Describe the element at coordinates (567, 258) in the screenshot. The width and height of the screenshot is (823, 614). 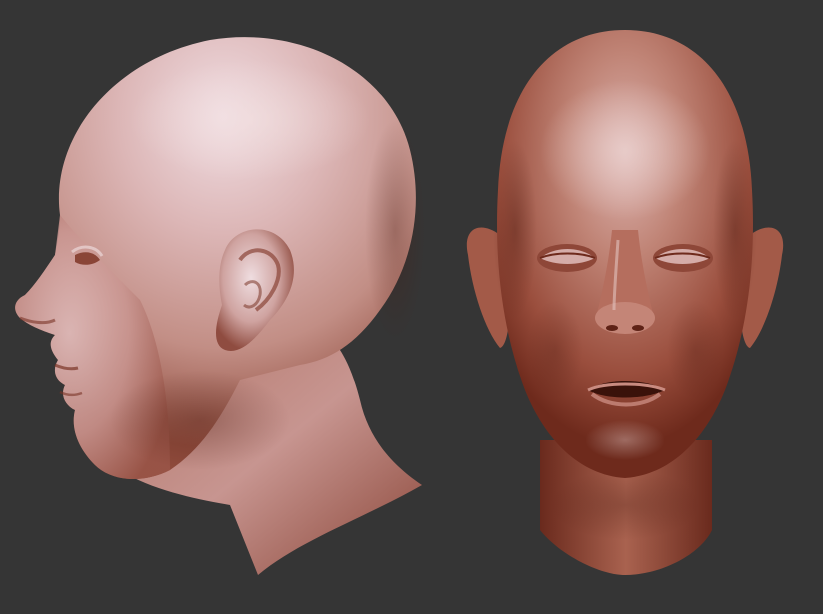
I see `front-eye-left` at that location.